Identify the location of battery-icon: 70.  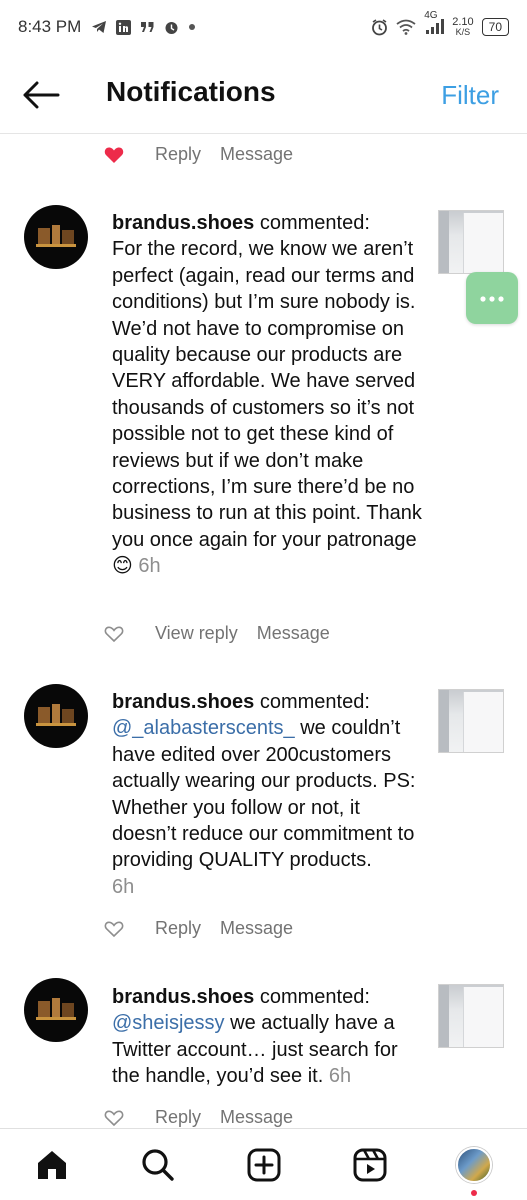
(495, 27).